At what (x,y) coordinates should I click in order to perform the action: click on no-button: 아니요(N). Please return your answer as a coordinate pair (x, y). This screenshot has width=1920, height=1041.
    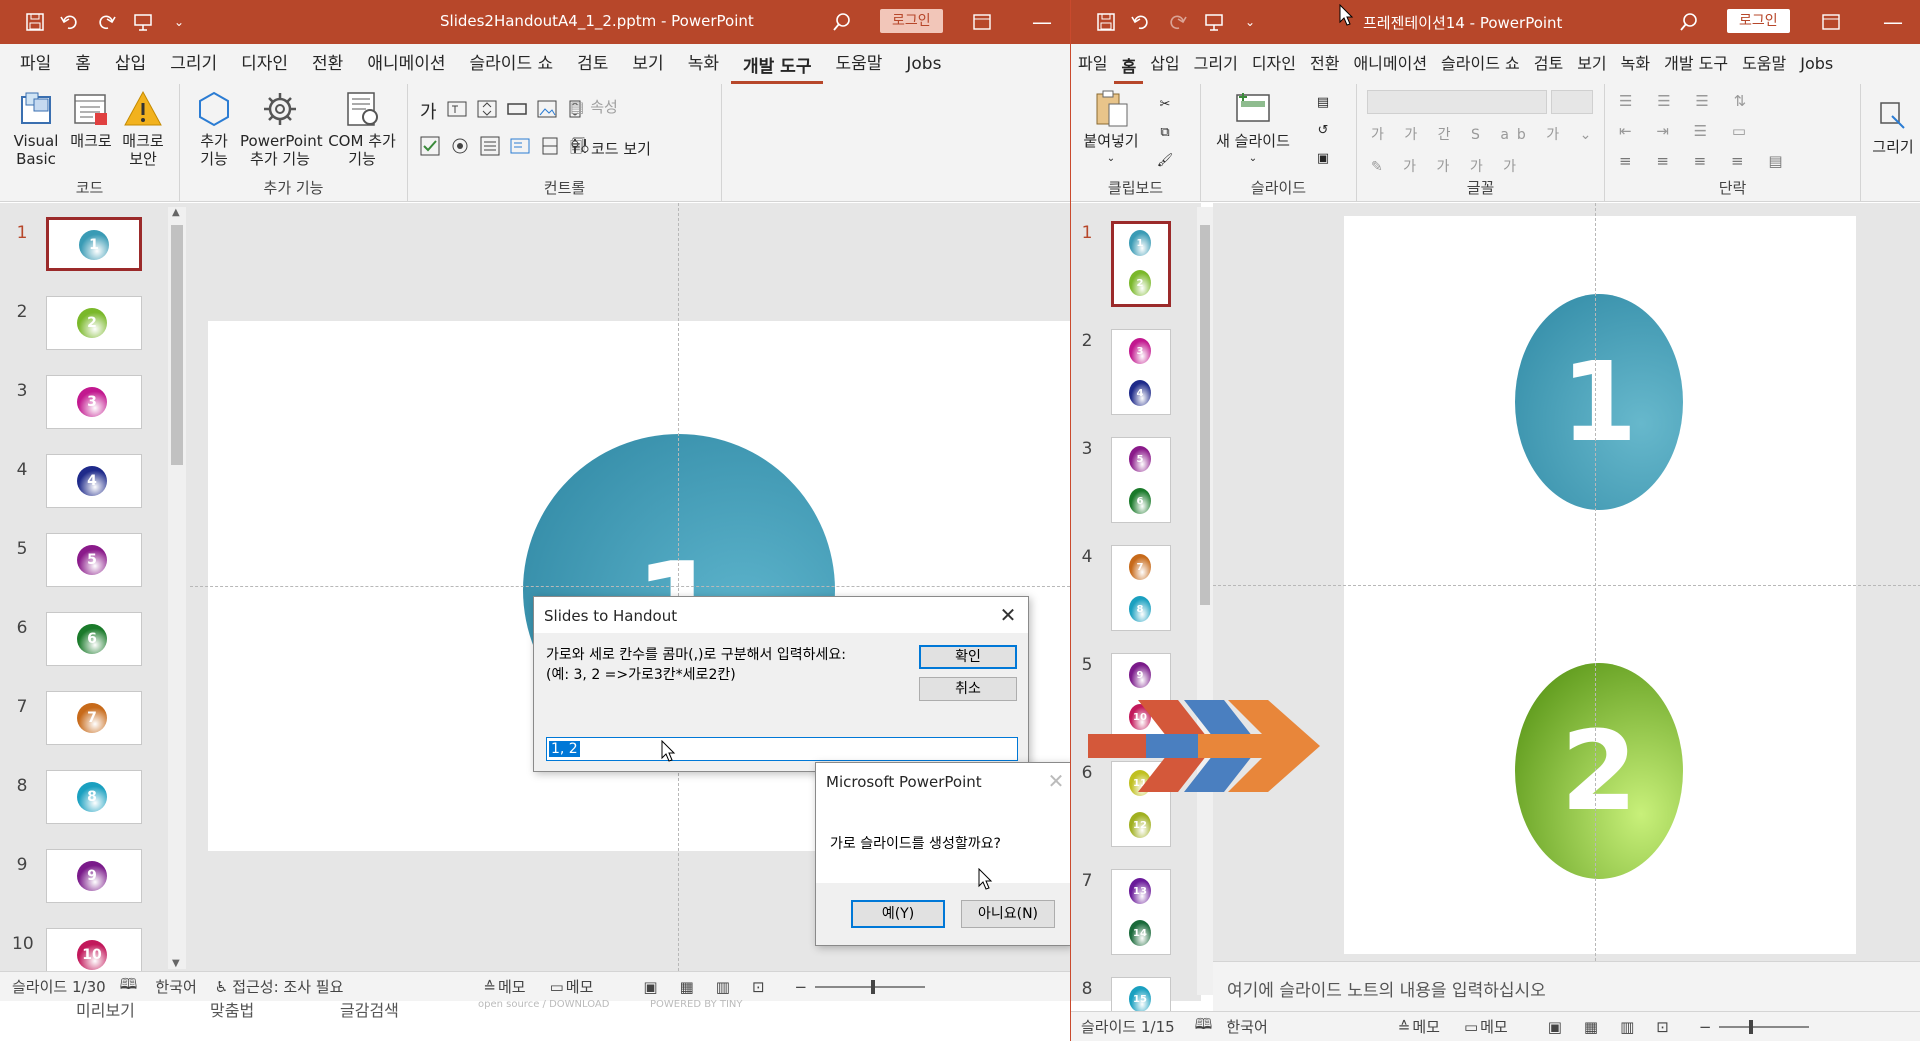
    Looking at the image, I should click on (1008, 914).